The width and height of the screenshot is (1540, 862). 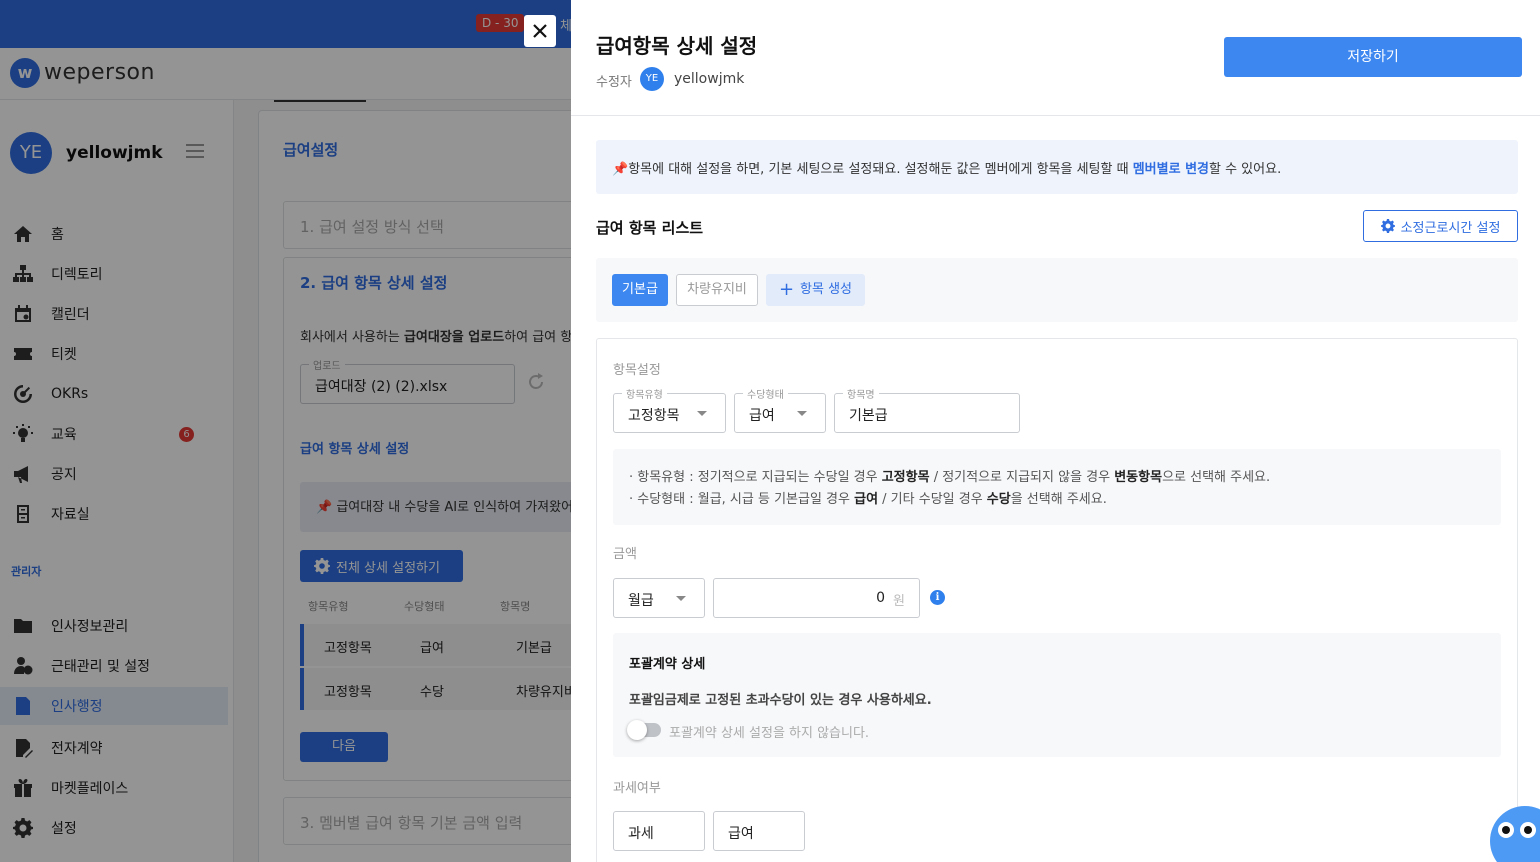 What do you see at coordinates (650, 228) in the screenshot?
I see `item-list-title: 급여 항목 리스트` at bounding box center [650, 228].